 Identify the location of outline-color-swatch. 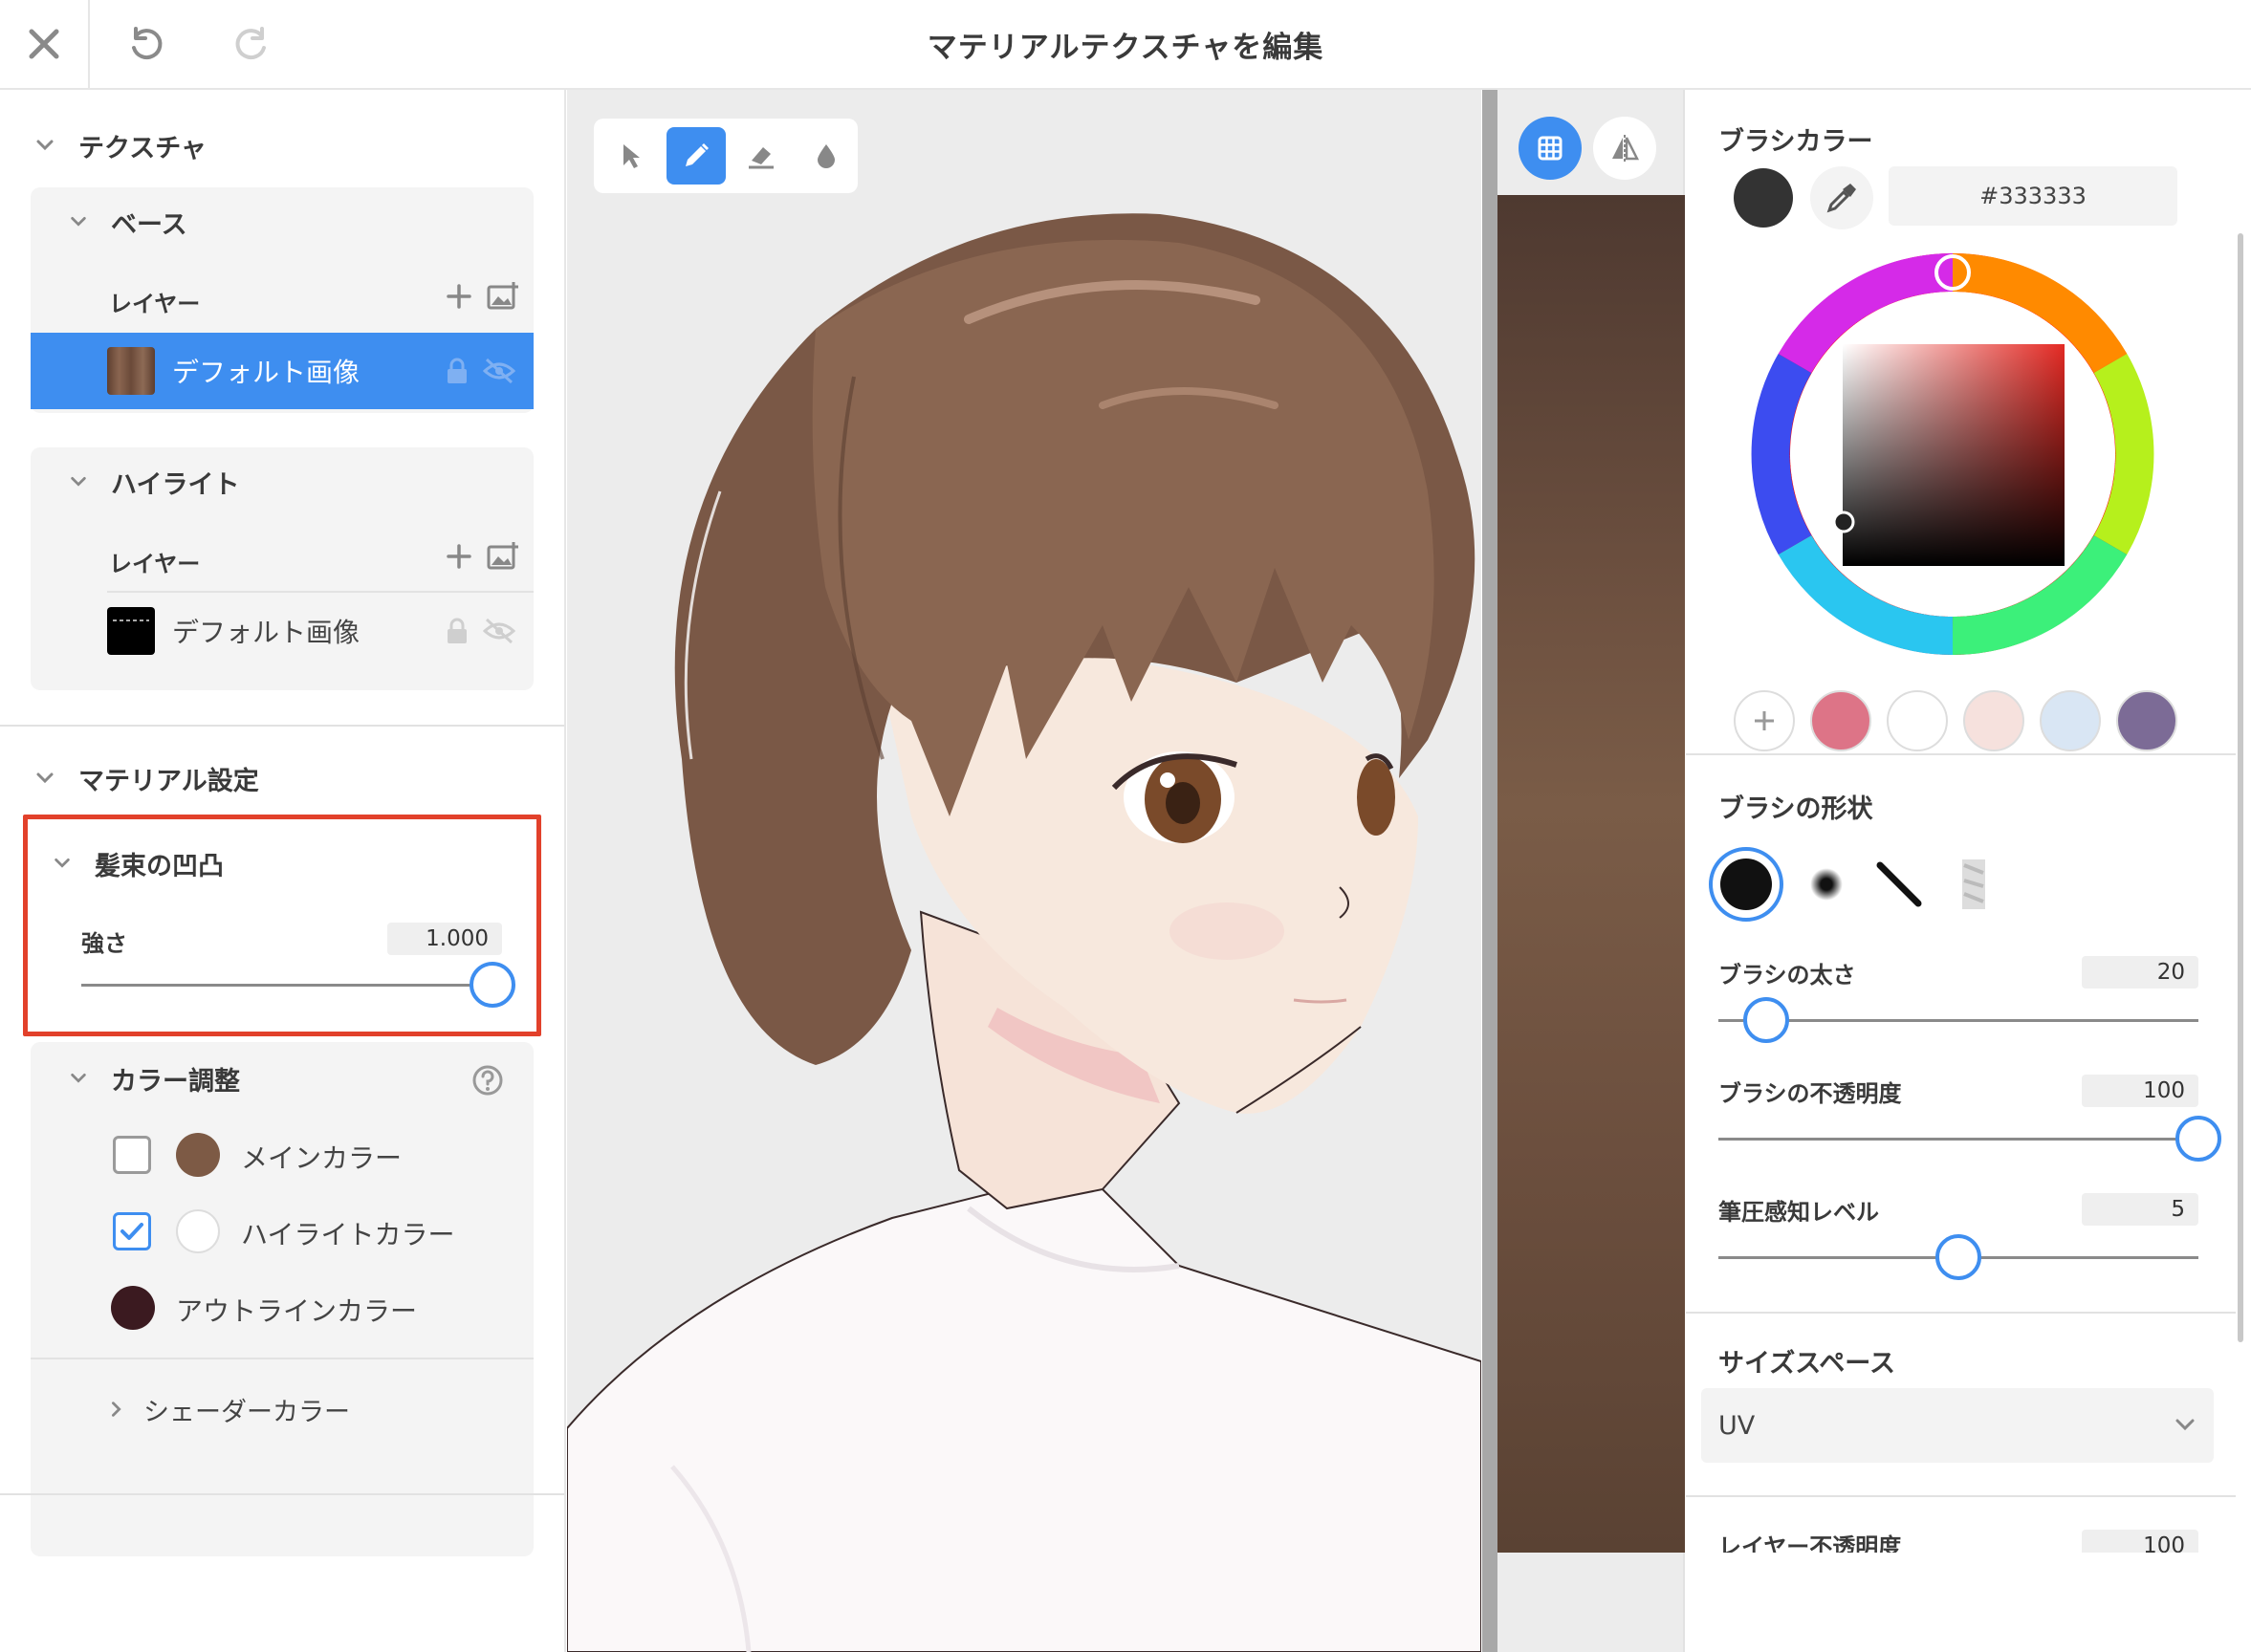
(133, 1308).